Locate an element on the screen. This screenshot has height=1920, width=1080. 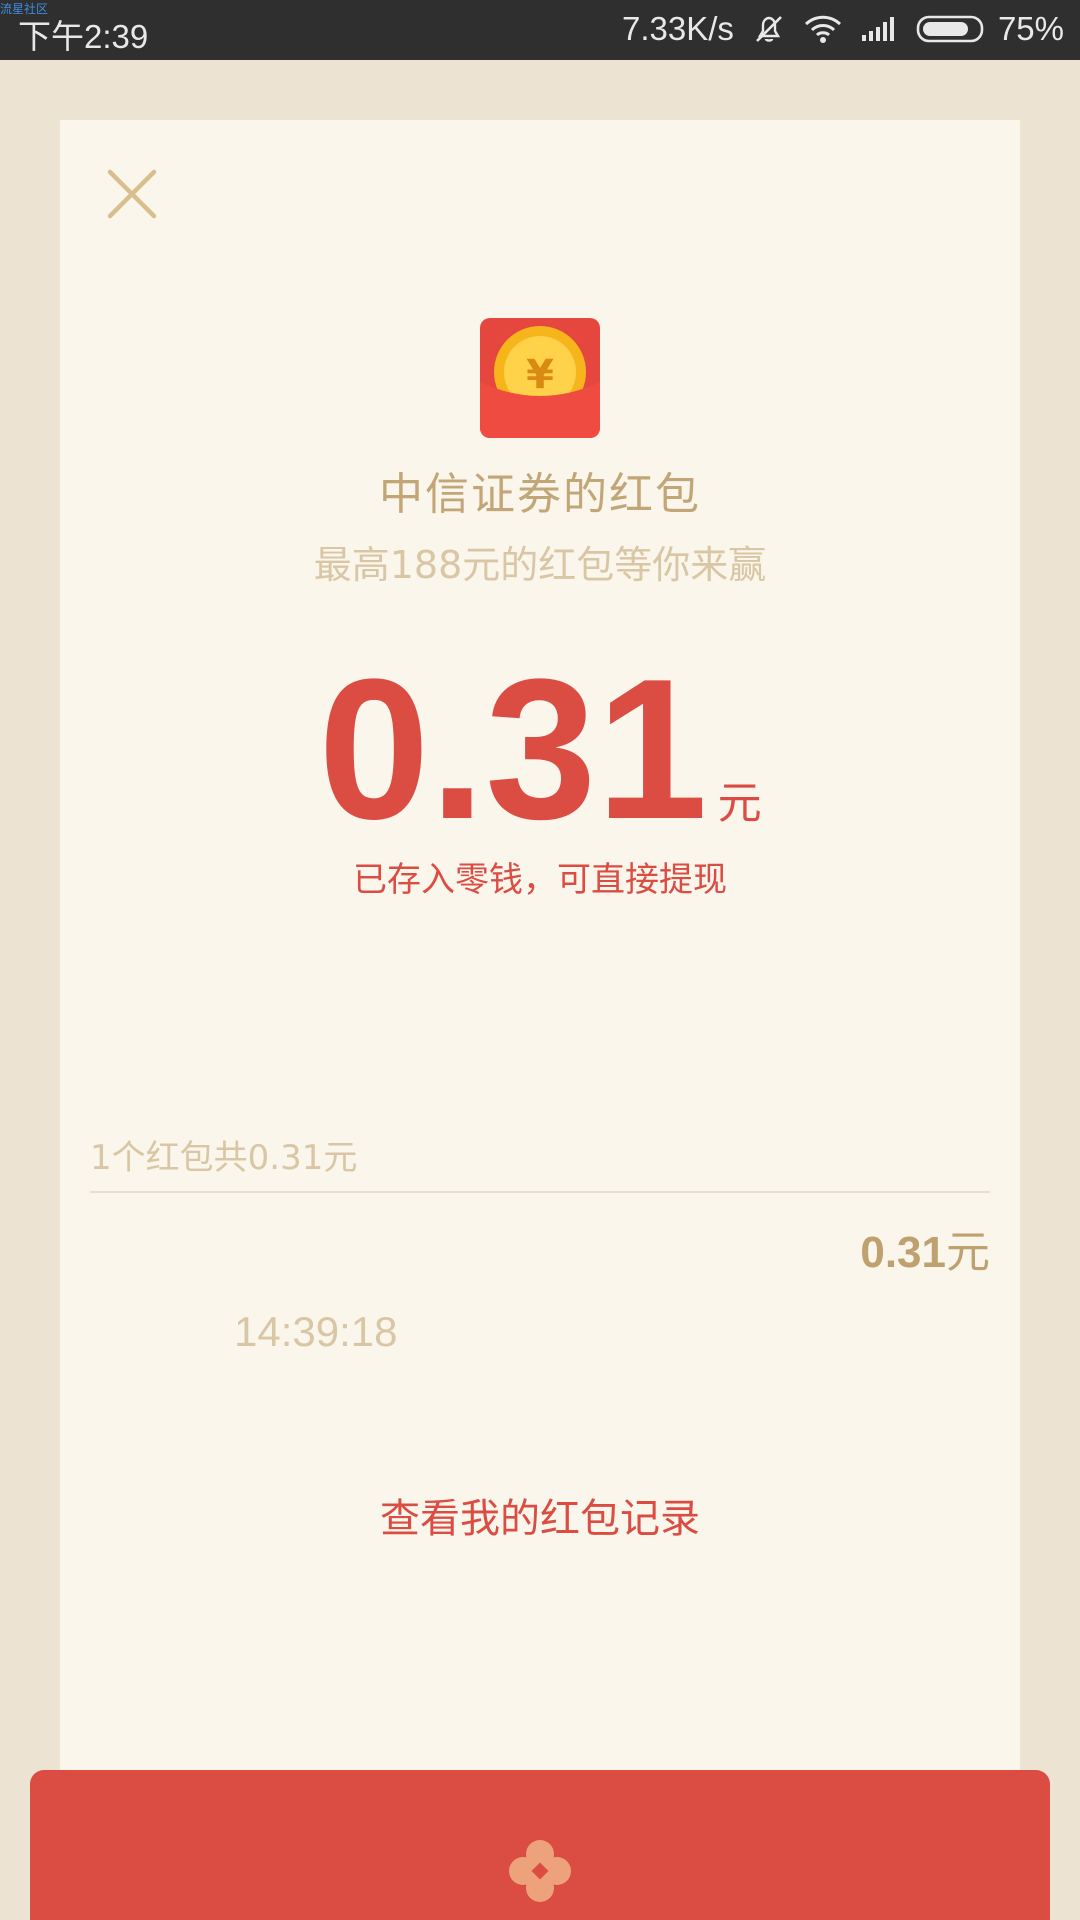
entry-amount: 0.31元 is located at coordinates (925, 1248).